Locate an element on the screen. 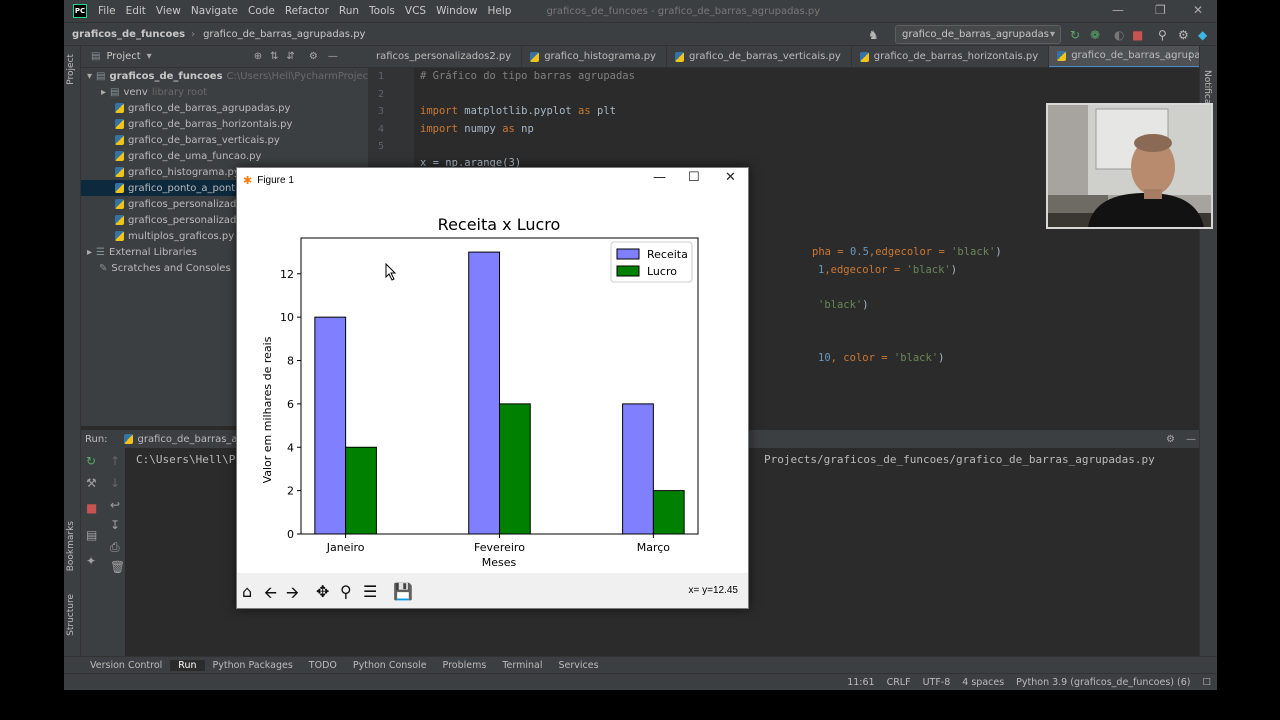 This screenshot has width=1280, height=720. editor-tab: grafico_de_barras_horizontais.py is located at coordinates (951, 56).